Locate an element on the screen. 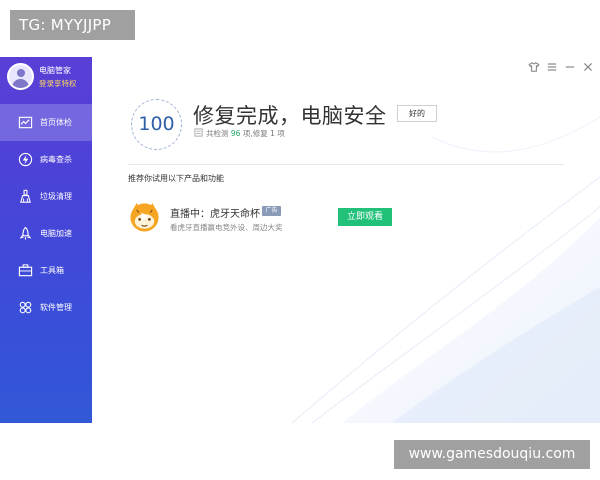  watch-now-button: 立即观看 is located at coordinates (365, 217).